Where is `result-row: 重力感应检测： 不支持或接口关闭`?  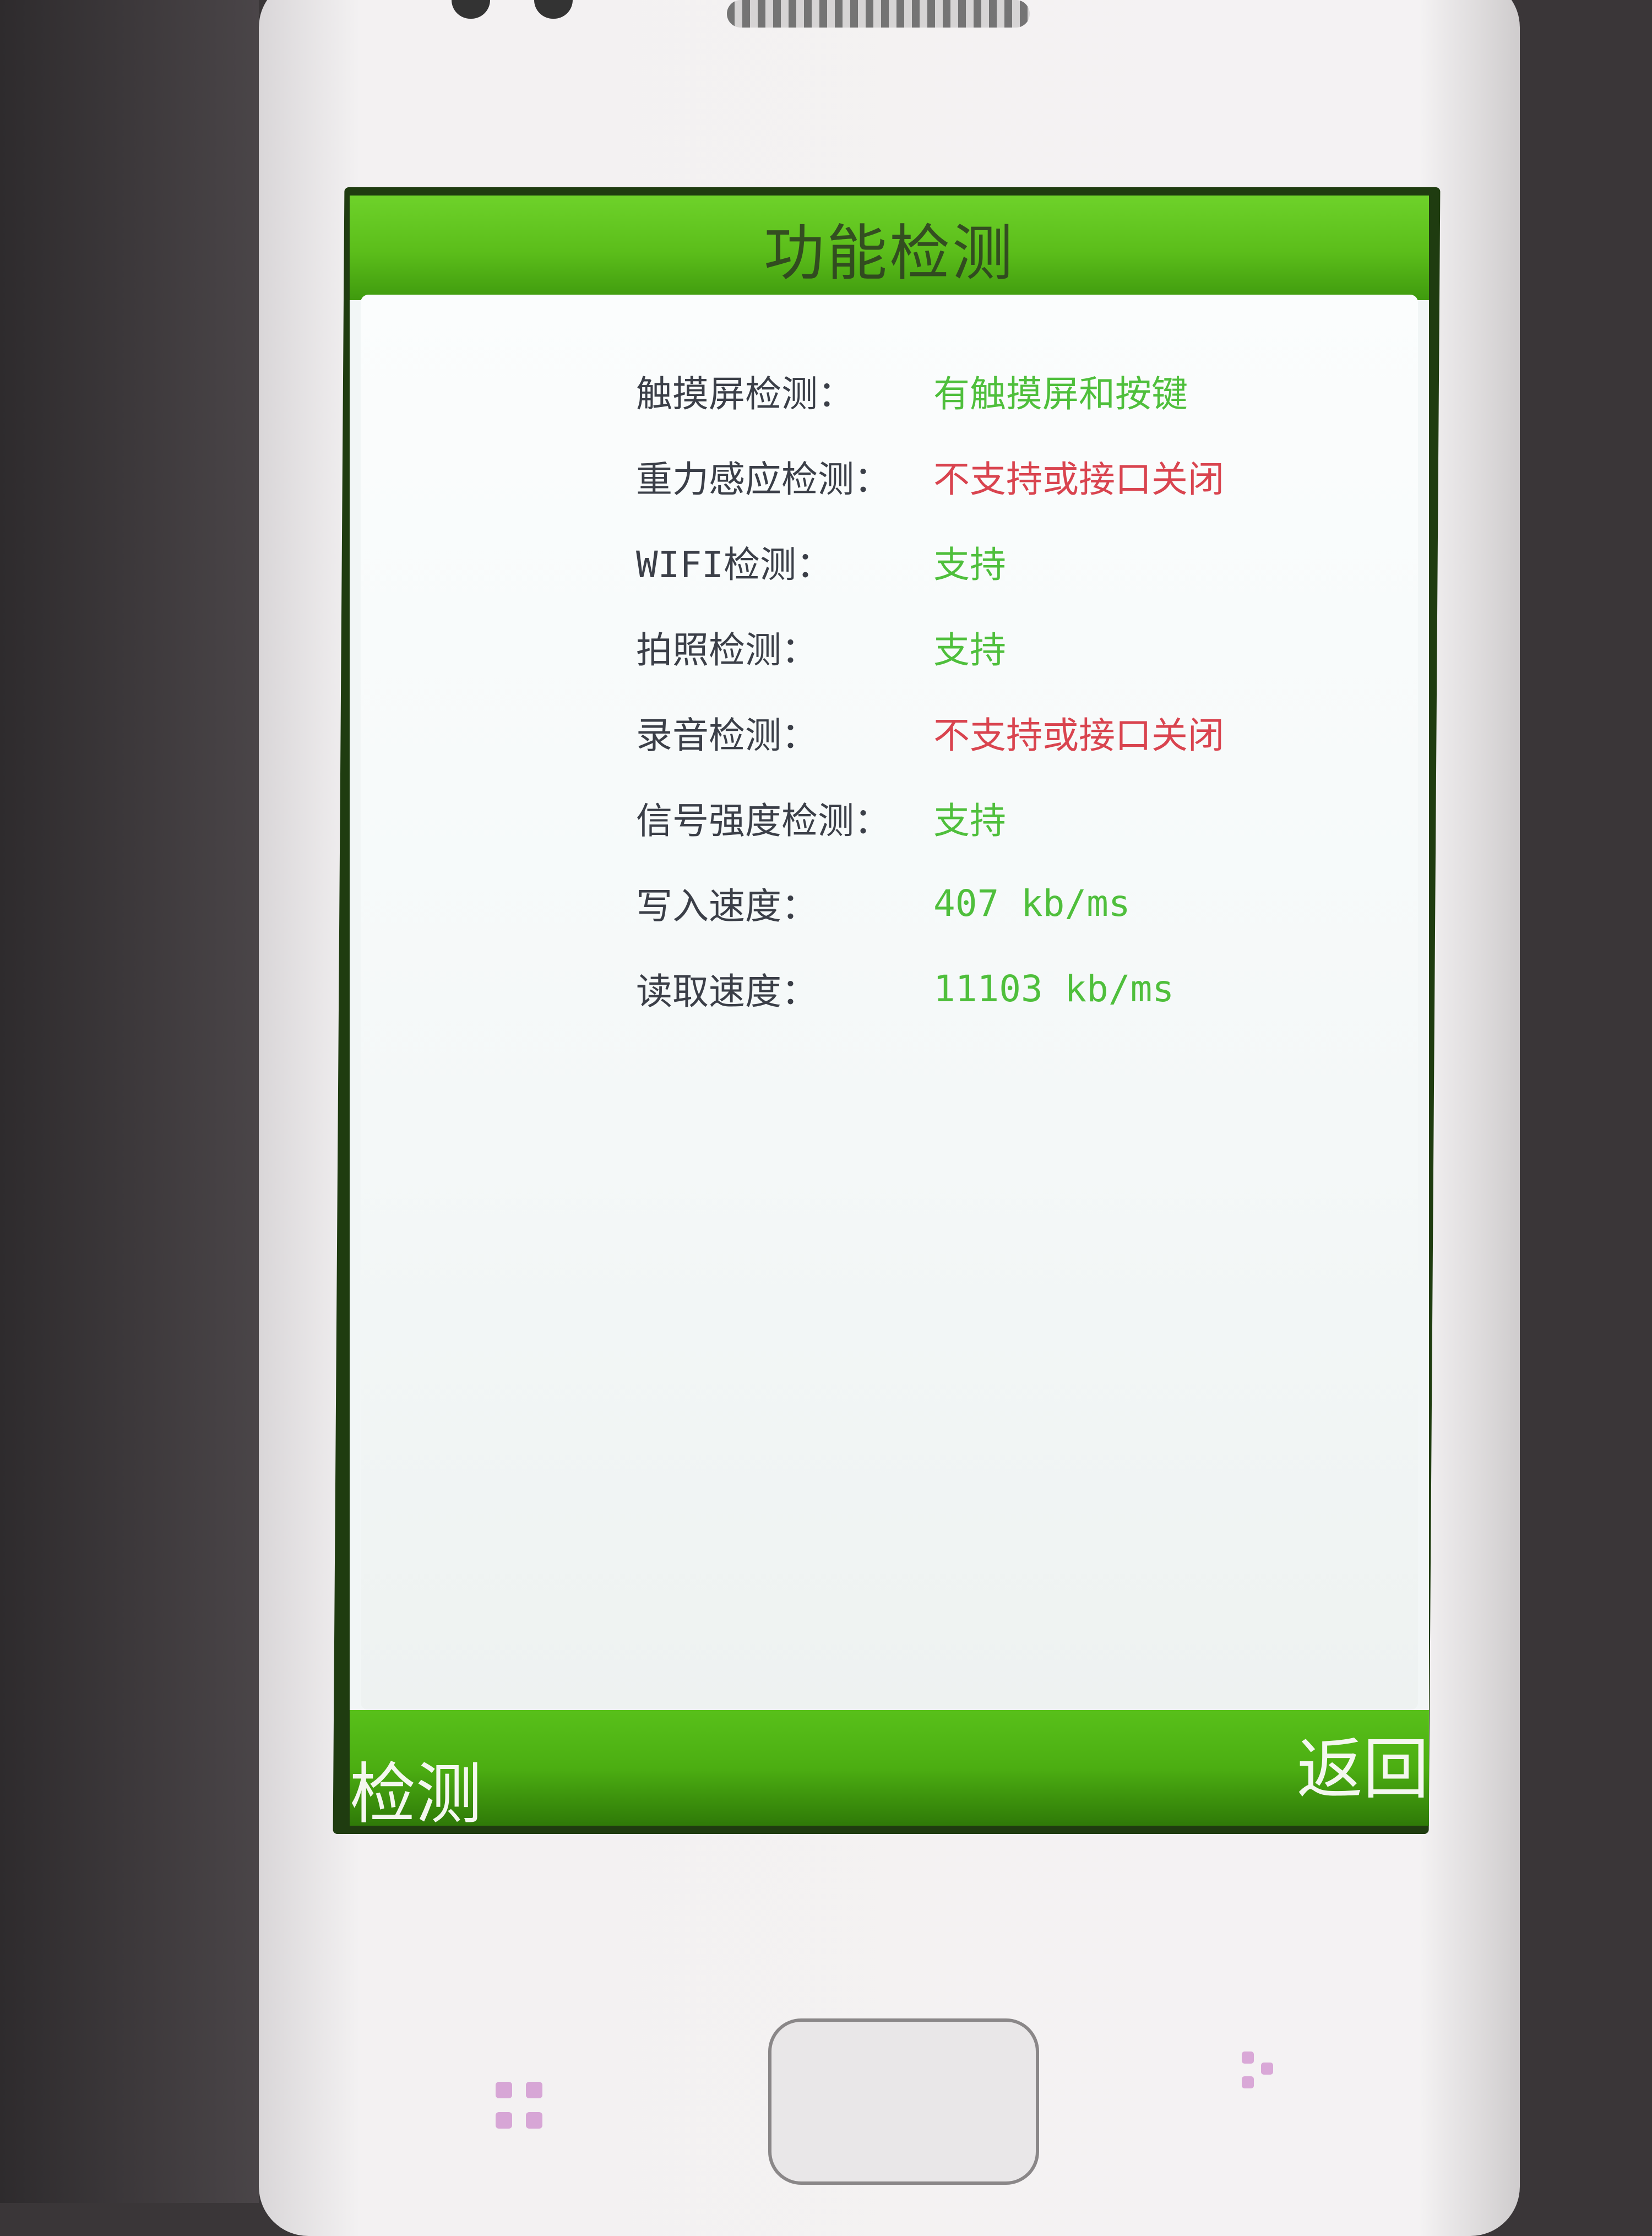
result-row: 重力感应检测： 不支持或接口关闭 is located at coordinates (1021, 476).